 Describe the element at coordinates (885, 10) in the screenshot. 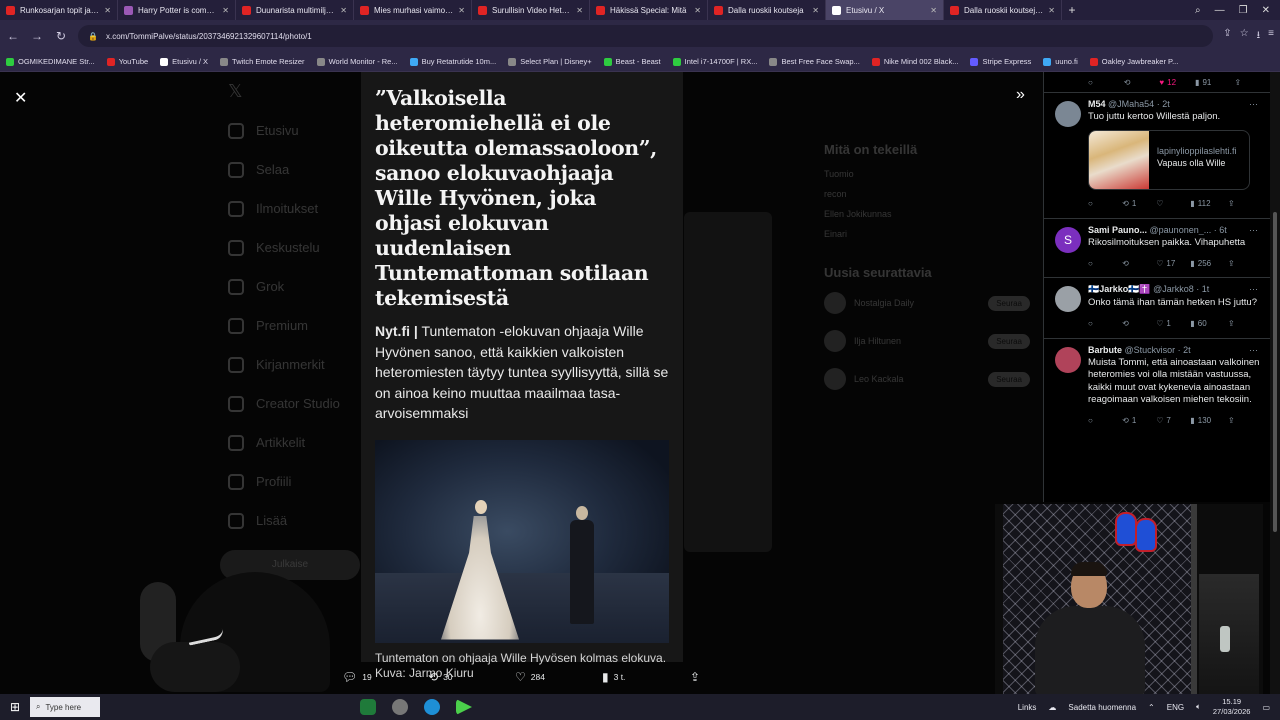

I see `browser-tab: Etusivu / X ✕` at that location.